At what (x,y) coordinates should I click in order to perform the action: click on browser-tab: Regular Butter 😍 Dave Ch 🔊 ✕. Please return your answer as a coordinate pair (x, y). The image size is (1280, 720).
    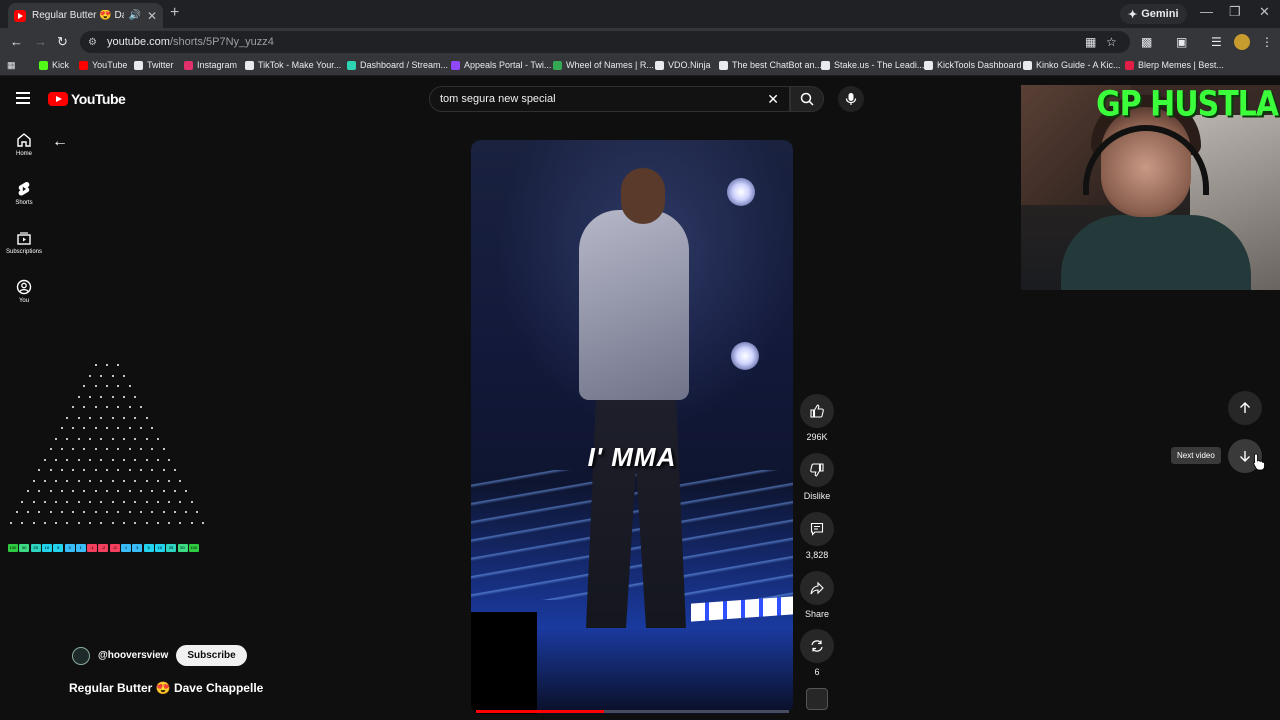
    Looking at the image, I should click on (85, 15).